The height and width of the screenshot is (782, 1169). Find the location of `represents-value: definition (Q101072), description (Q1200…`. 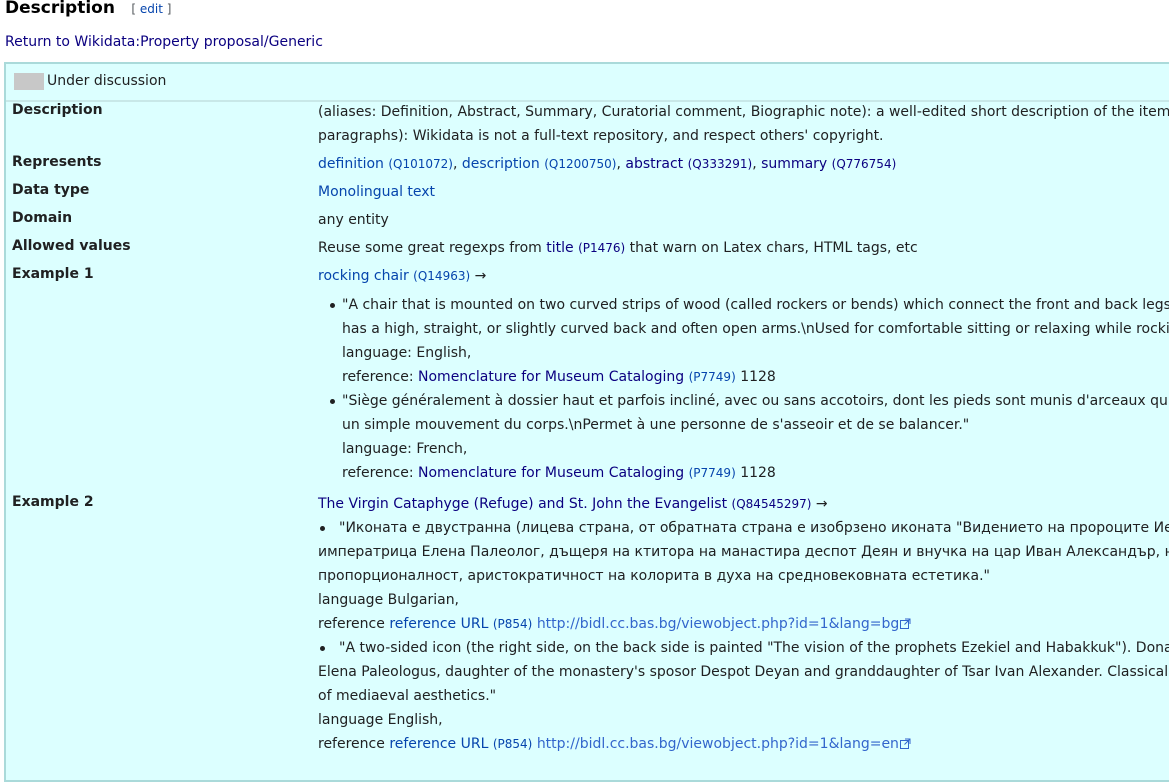

represents-value: definition (Q101072), description (Q1200… is located at coordinates (607, 164).